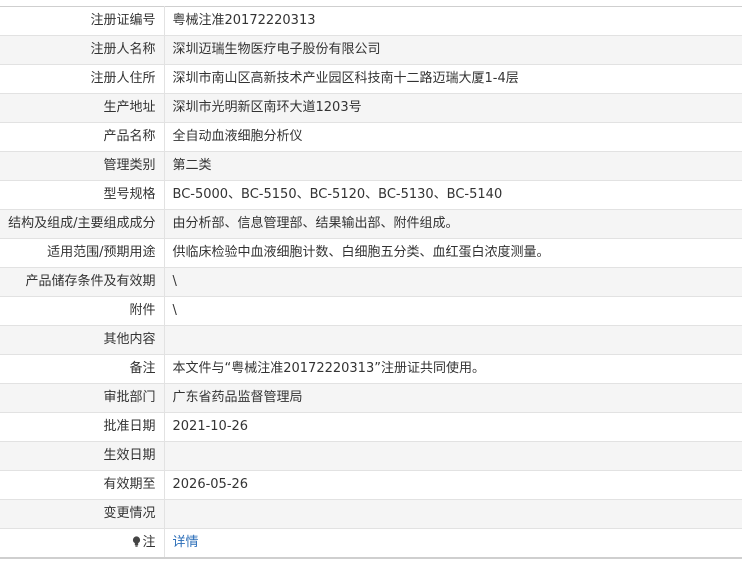 The height and width of the screenshot is (573, 742). What do you see at coordinates (453, 282) in the screenshot?
I see `field-value-storage-validity: \` at bounding box center [453, 282].